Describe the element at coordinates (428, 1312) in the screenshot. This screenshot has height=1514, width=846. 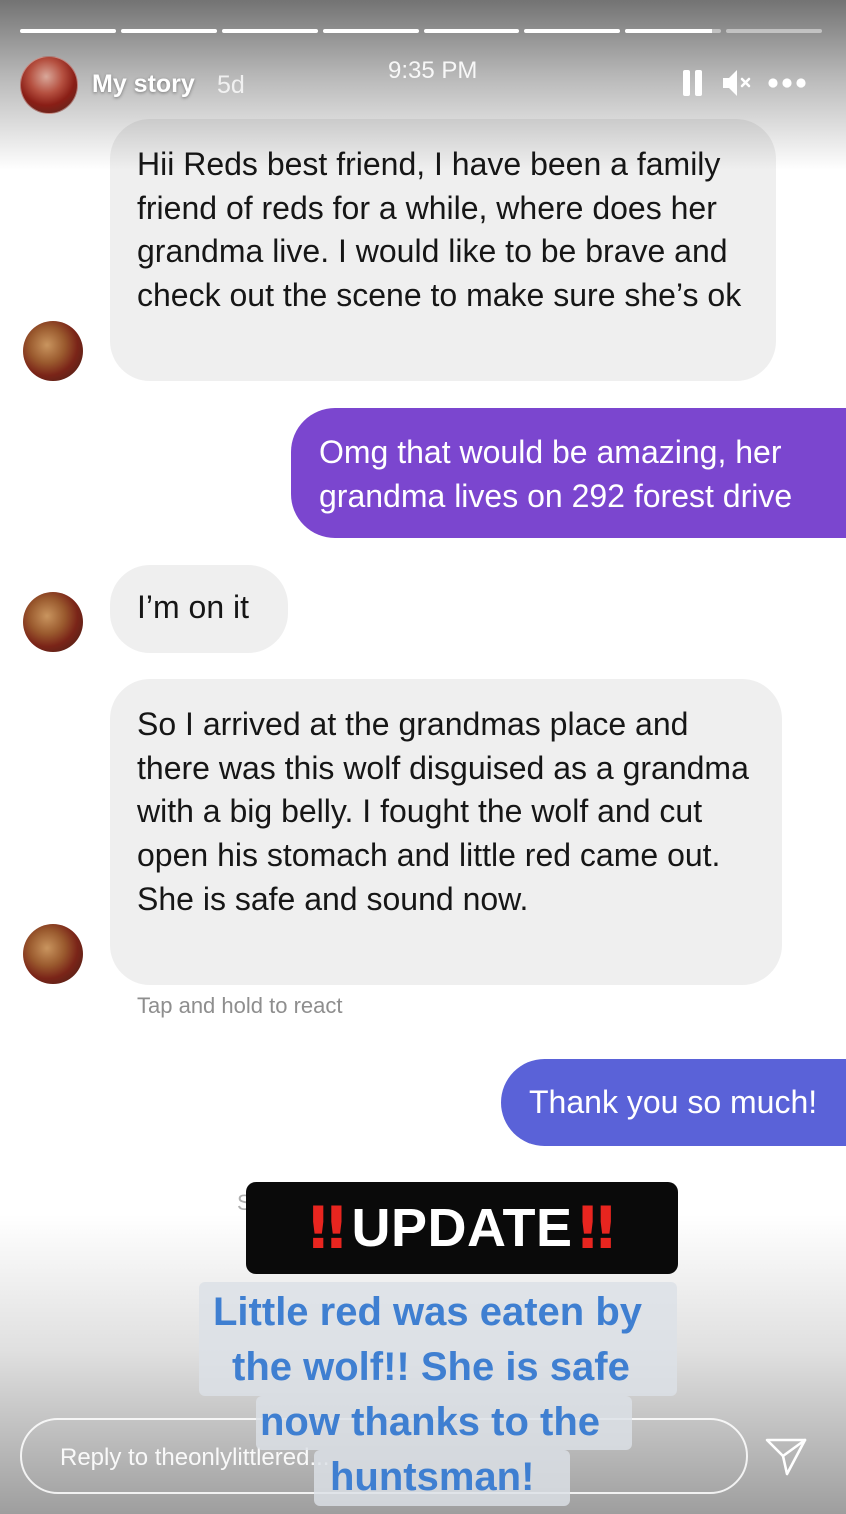
I see `caption-line: Little red was eaten by` at that location.